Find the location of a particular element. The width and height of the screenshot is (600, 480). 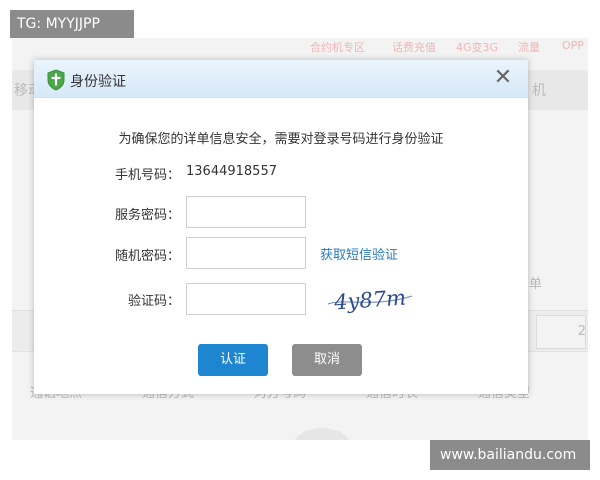

service-password-label: 服务密码： is located at coordinates (147, 215).